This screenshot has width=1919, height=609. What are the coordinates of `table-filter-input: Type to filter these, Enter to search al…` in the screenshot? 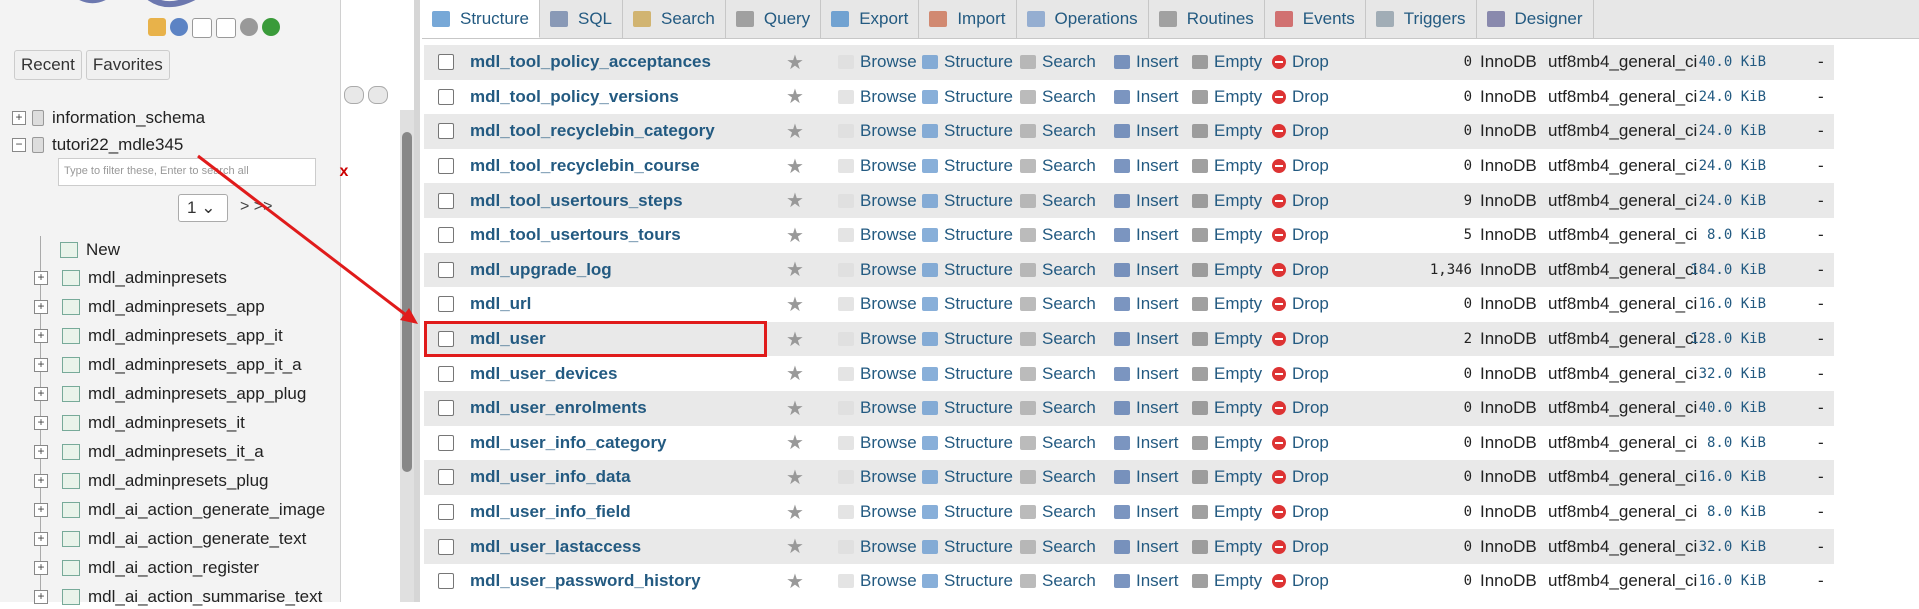 It's located at (187, 172).